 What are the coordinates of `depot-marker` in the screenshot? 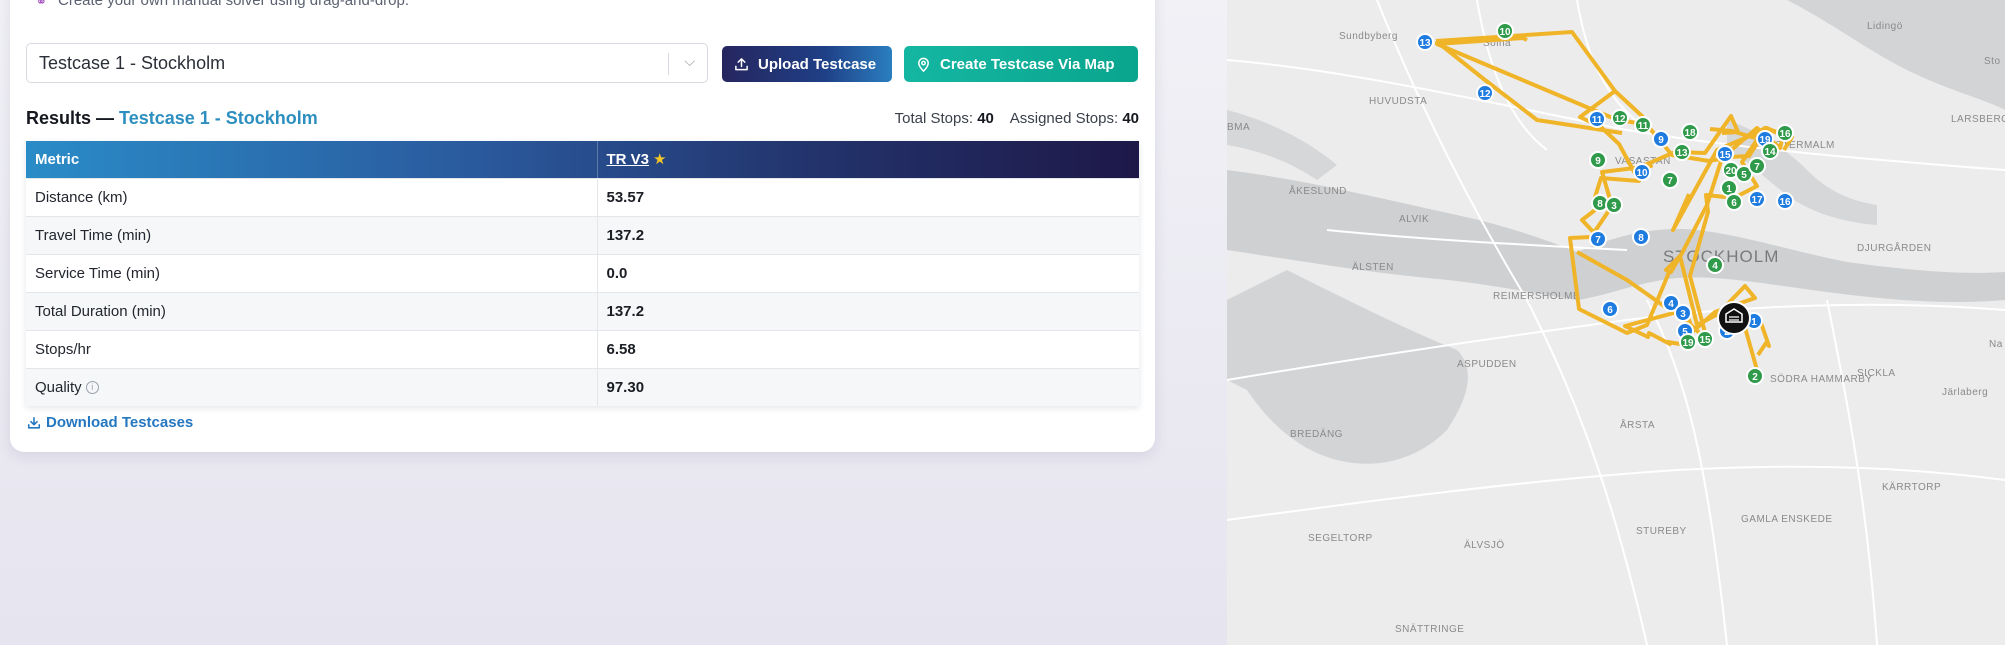 It's located at (1734, 318).